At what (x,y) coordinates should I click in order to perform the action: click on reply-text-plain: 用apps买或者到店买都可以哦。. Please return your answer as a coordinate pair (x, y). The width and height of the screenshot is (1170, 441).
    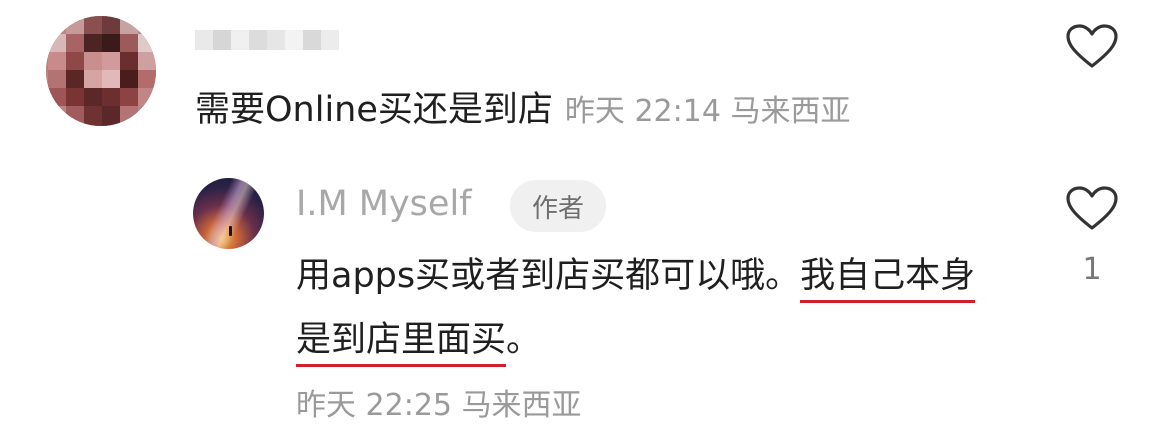
    Looking at the image, I should click on (548, 276).